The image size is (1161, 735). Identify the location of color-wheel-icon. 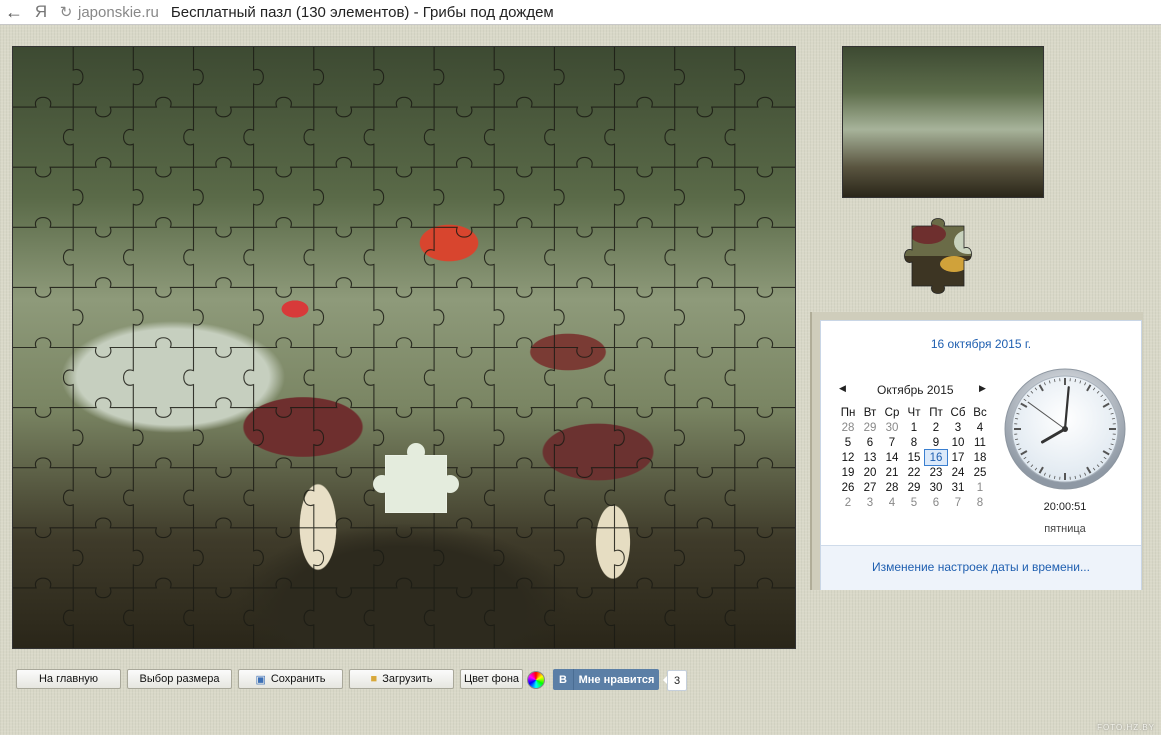
(536, 680).